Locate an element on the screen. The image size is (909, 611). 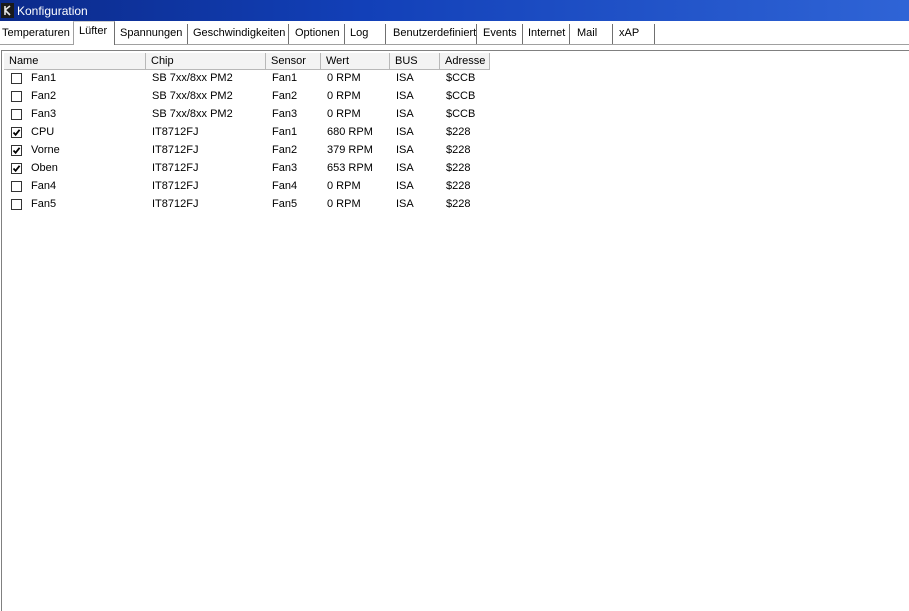
tab-temperaturen: Temperaturen is located at coordinates (37, 34).